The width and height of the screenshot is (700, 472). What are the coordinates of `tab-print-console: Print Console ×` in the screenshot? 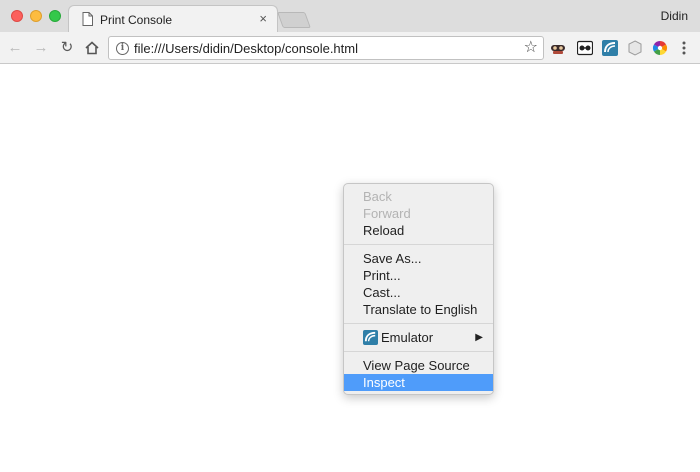 It's located at (173, 19).